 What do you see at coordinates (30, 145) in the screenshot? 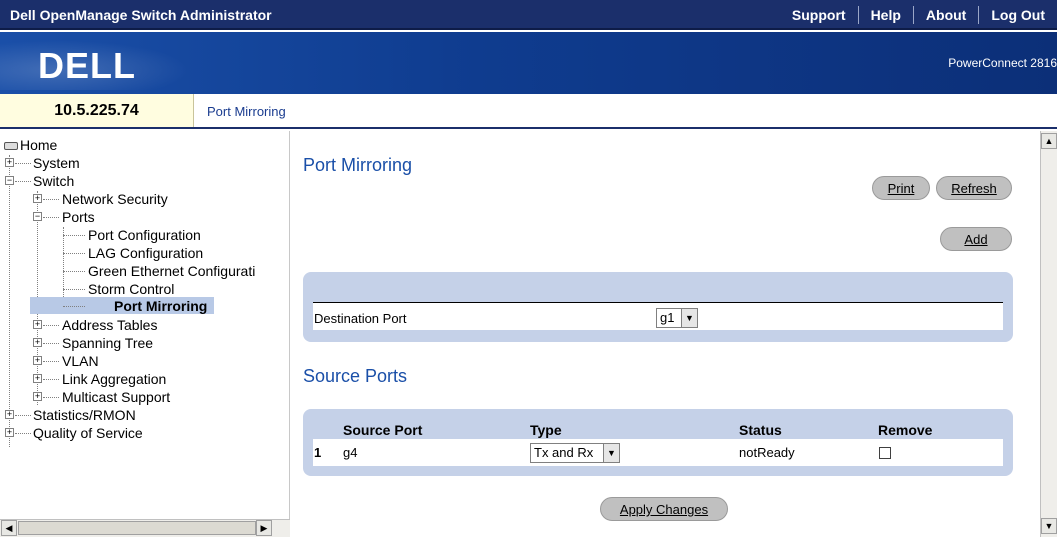
I see `tree-item-home: Home` at bounding box center [30, 145].